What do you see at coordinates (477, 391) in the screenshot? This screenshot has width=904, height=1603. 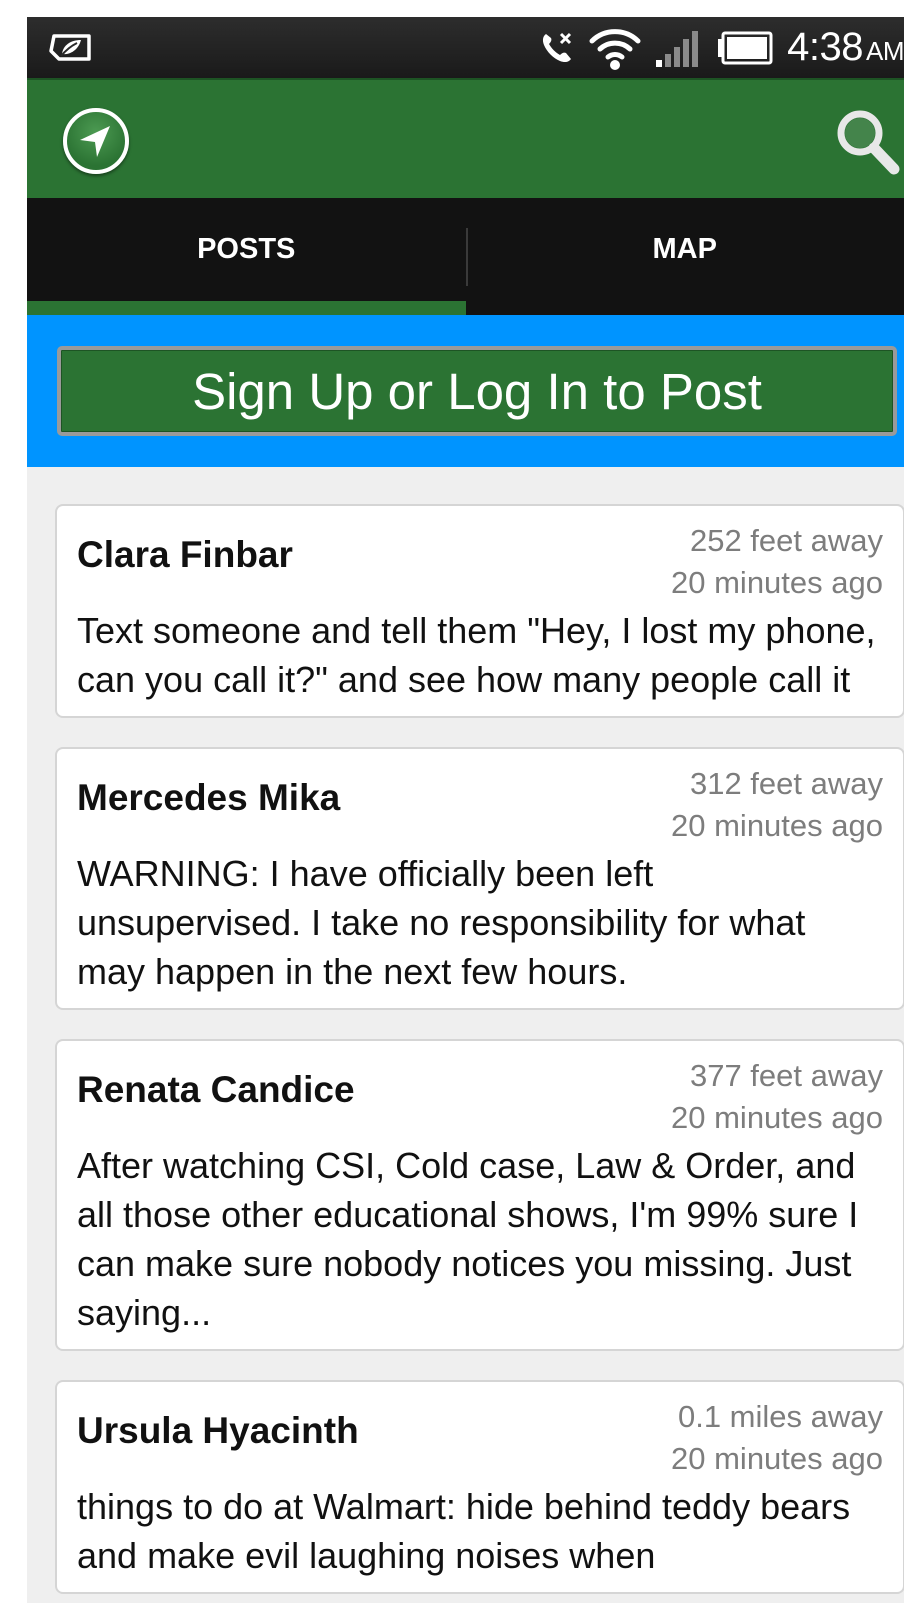 I see `signup-login-button: Sign Up or Log In to Post` at bounding box center [477, 391].